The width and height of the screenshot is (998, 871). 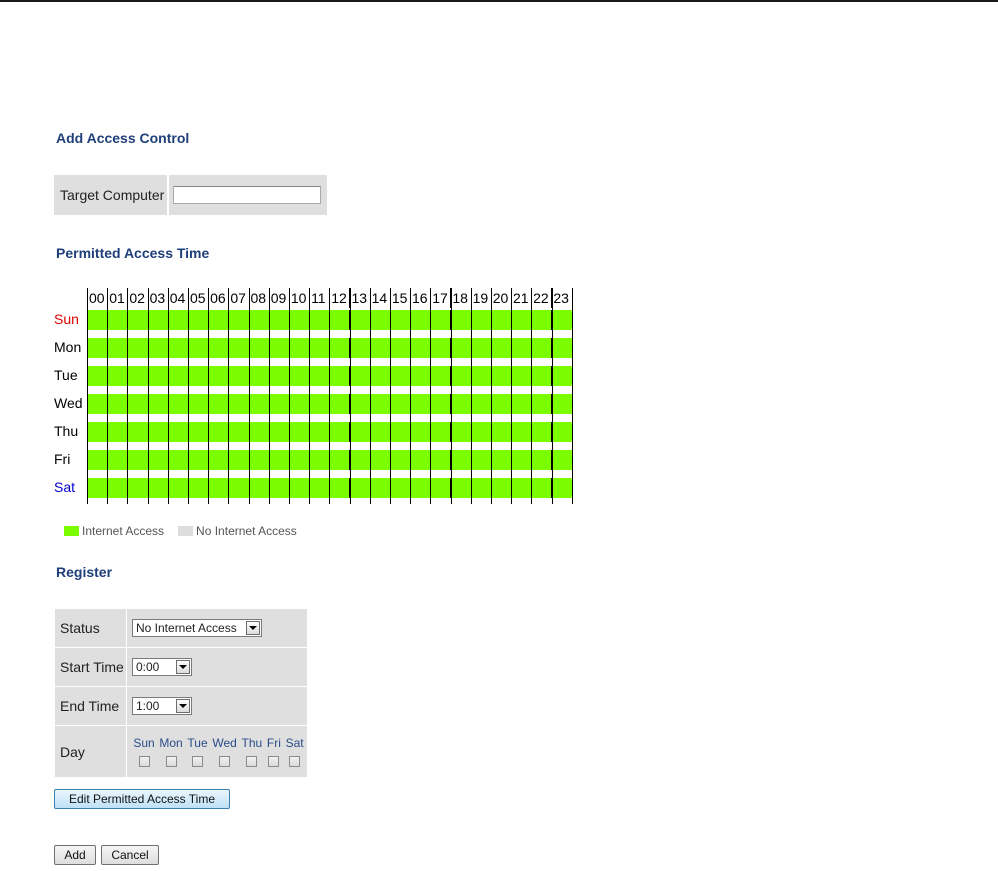 What do you see at coordinates (142, 799) in the screenshot?
I see `edit-permitted-access-time-button: Edit Permitted Access Time` at bounding box center [142, 799].